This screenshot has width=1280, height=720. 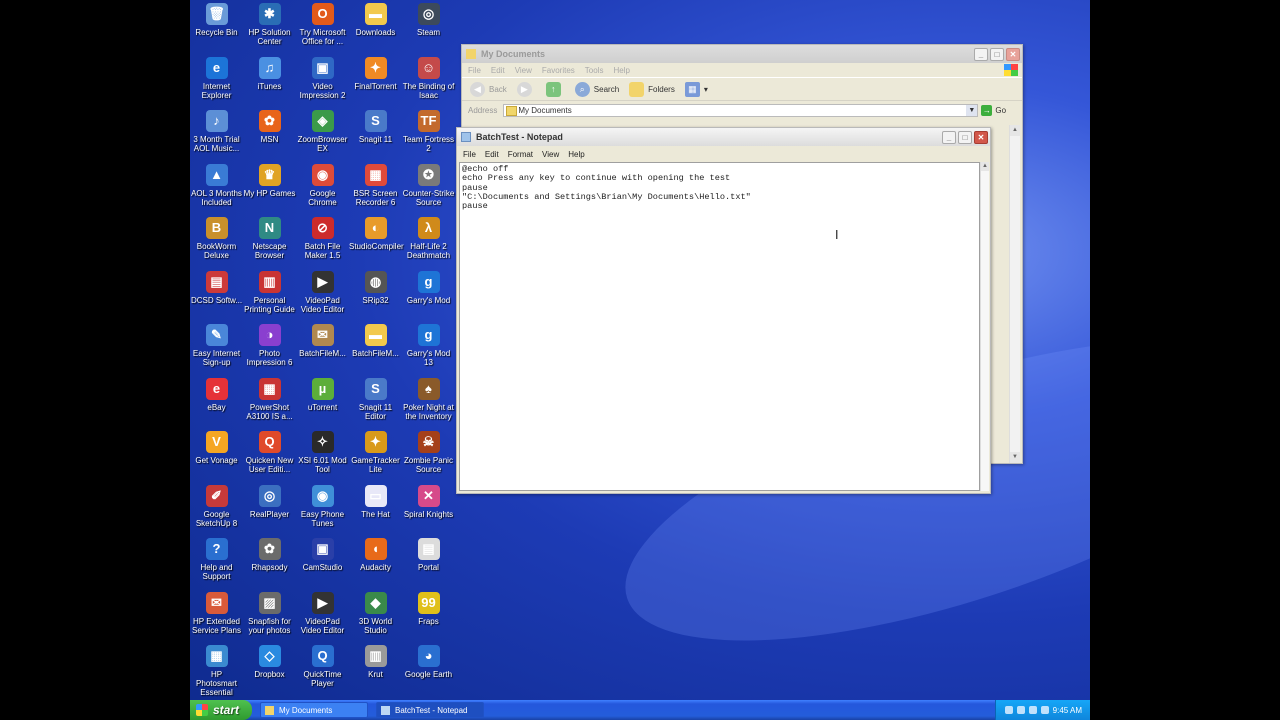 I want to click on desktop-icon-portal: ▤ Portal, so click(x=428, y=554).